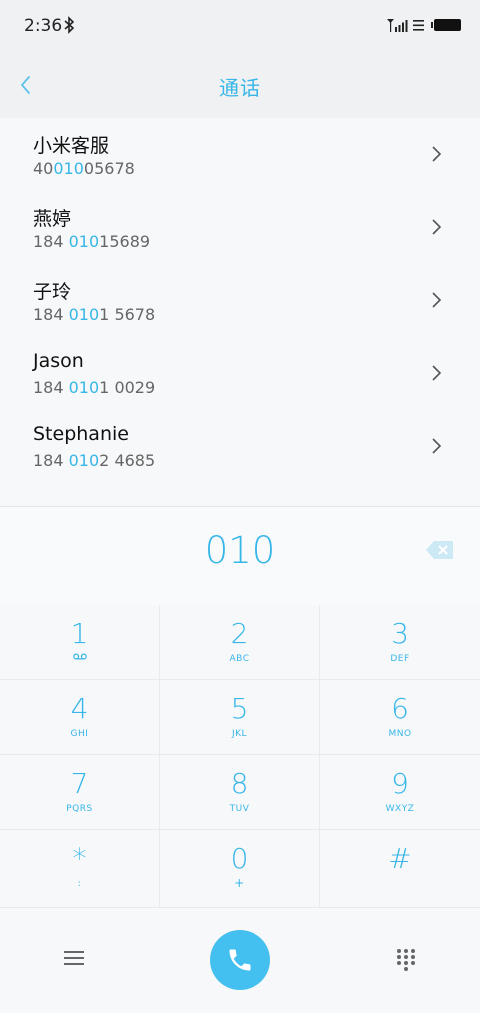 The height and width of the screenshot is (1013, 480). Describe the element at coordinates (400, 734) in the screenshot. I see `key-letters: MNO` at that location.